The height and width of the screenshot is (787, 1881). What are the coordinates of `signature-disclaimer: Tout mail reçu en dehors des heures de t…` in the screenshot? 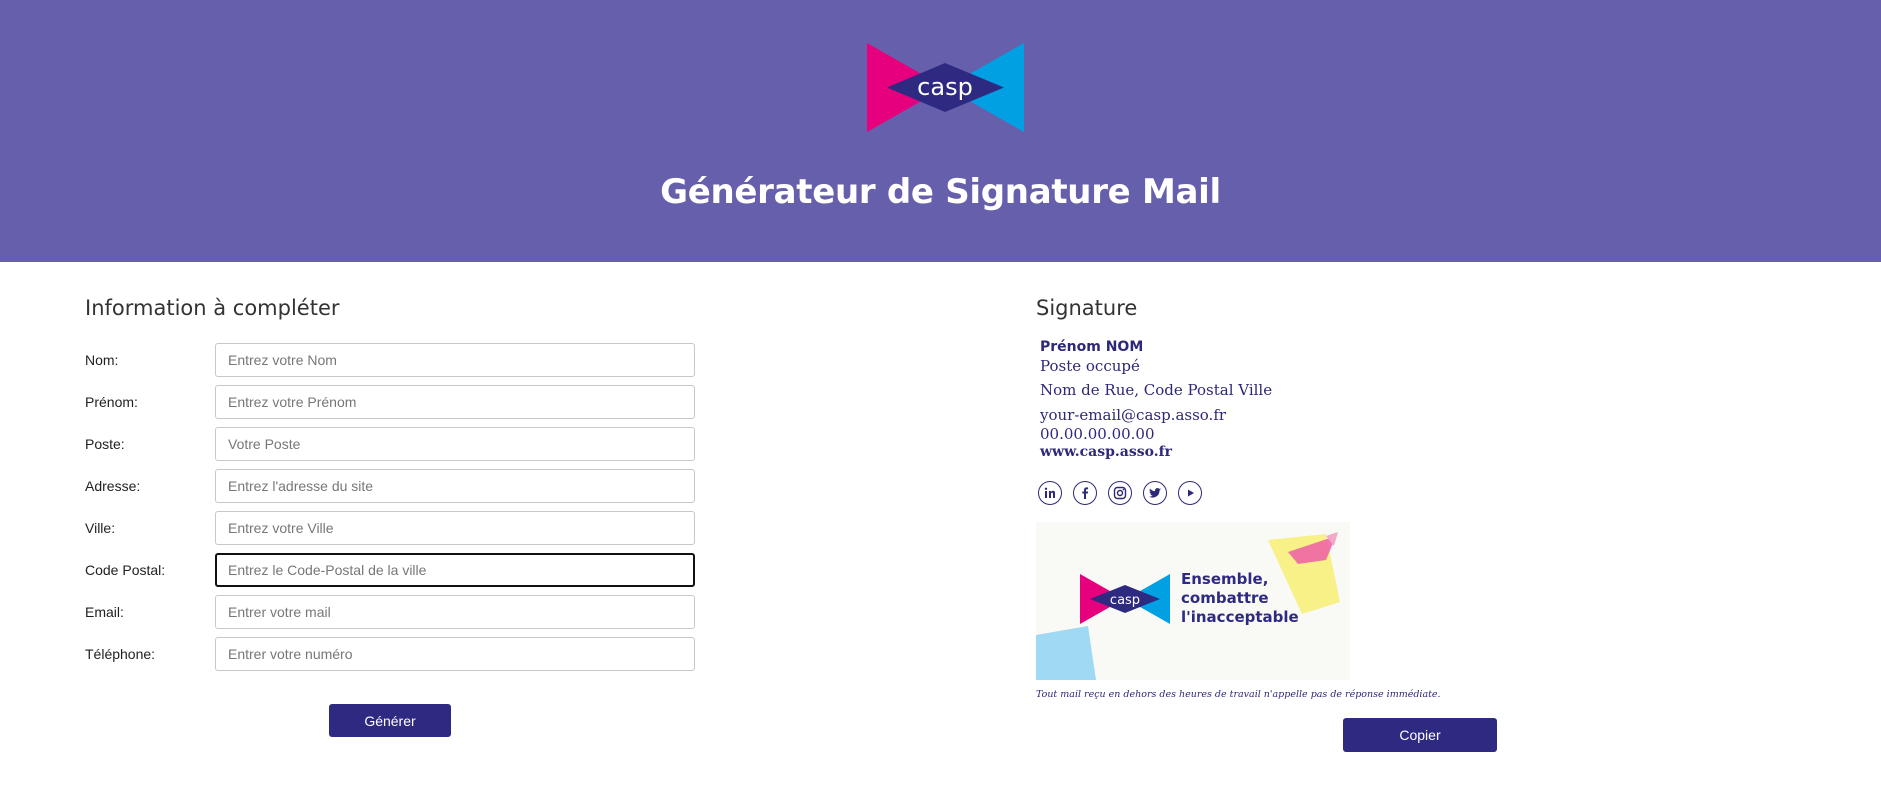 It's located at (1238, 694).